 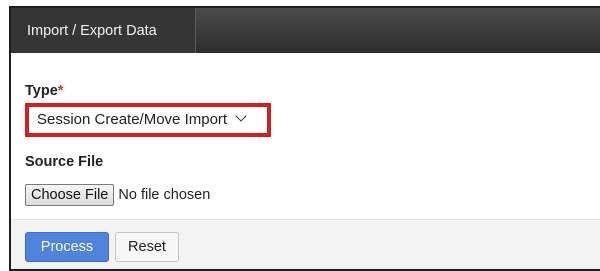 What do you see at coordinates (70, 195) in the screenshot?
I see `choose-file-button: Choose File` at bounding box center [70, 195].